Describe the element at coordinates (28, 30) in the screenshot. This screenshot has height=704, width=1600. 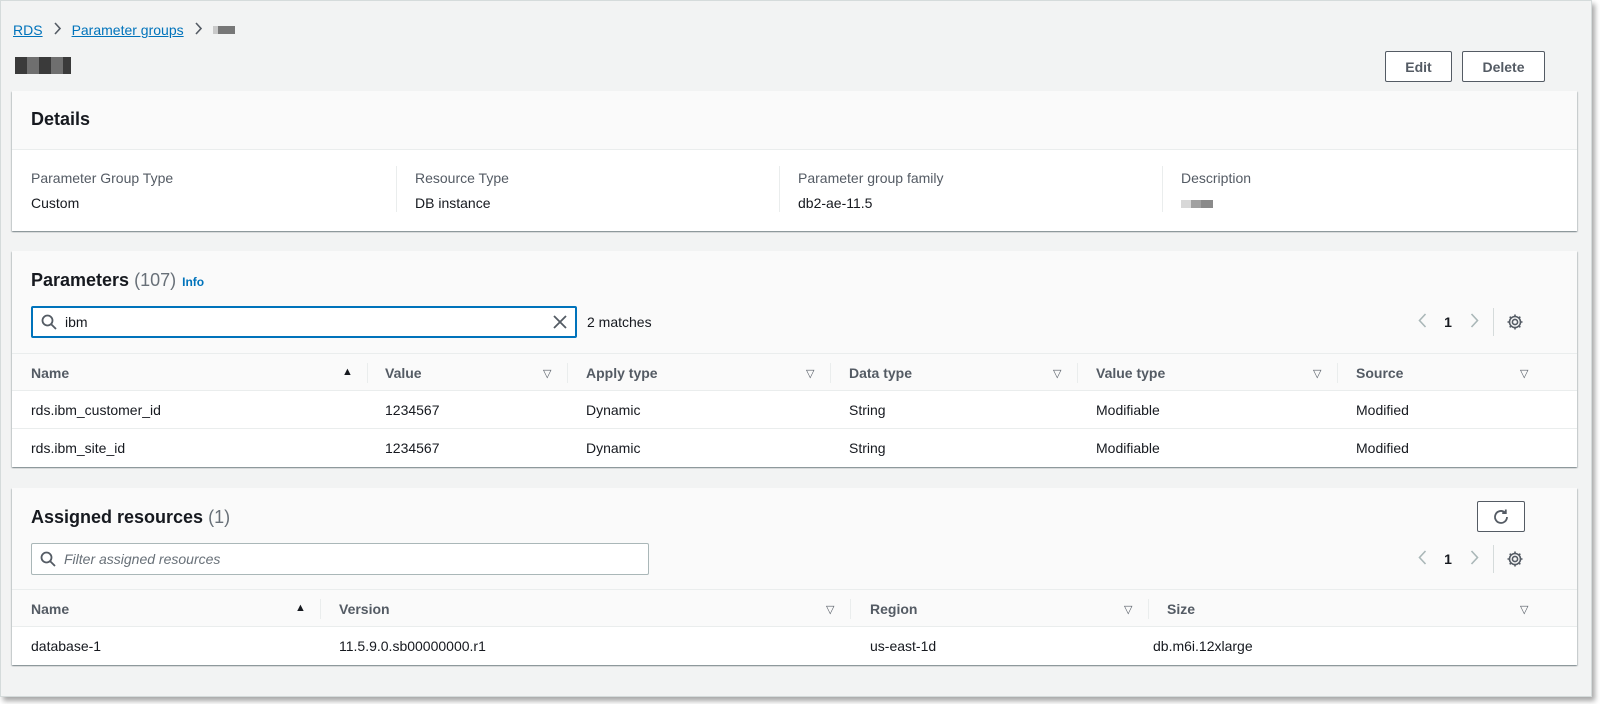
I see `breadcrumb-rds-link: RDS` at that location.